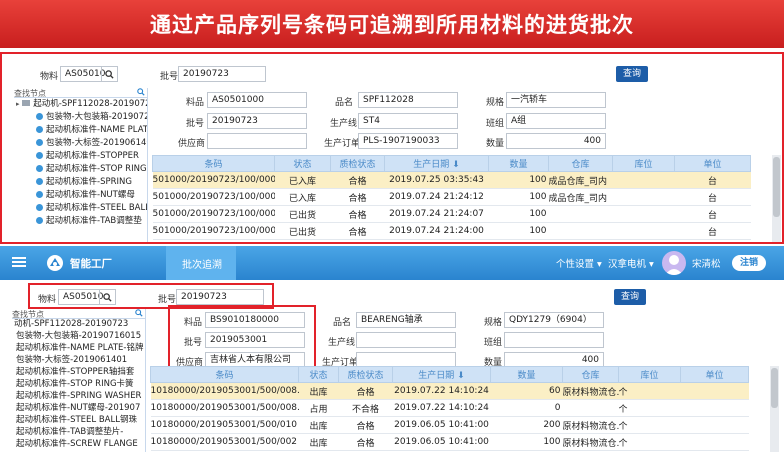  I want to click on batch-field: 20190723, so click(257, 121).